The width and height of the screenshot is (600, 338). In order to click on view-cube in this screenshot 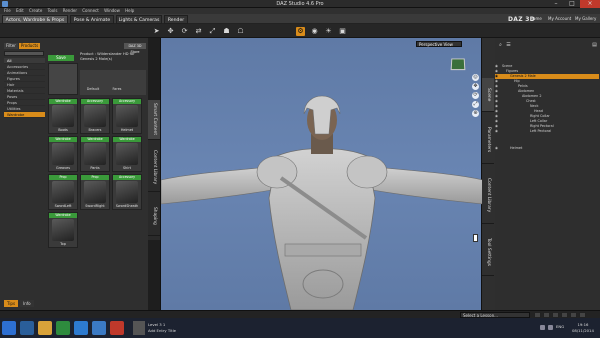, I will do `click(458, 64)`.